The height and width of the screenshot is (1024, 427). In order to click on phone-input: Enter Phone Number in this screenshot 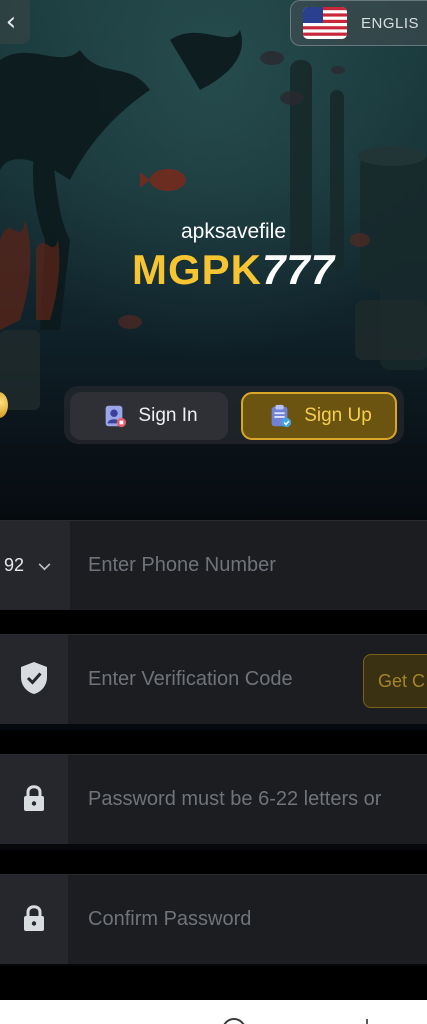, I will do `click(257, 565)`.